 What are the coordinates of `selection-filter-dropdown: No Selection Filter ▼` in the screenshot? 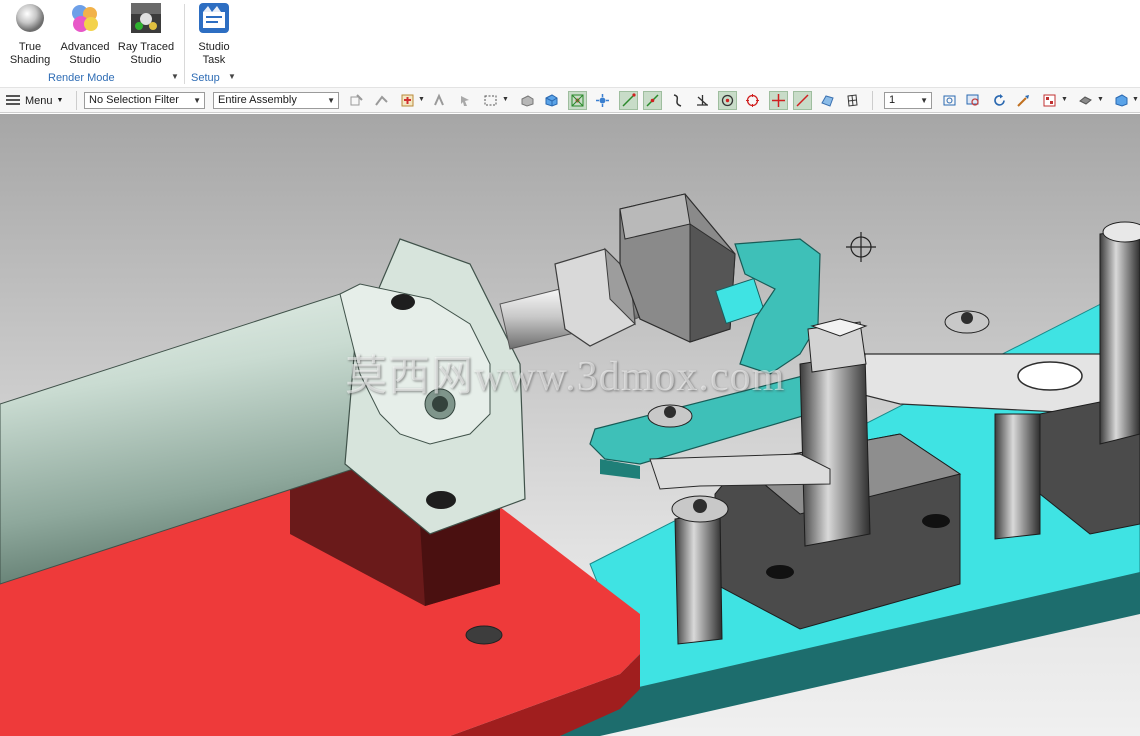 It's located at (144, 100).